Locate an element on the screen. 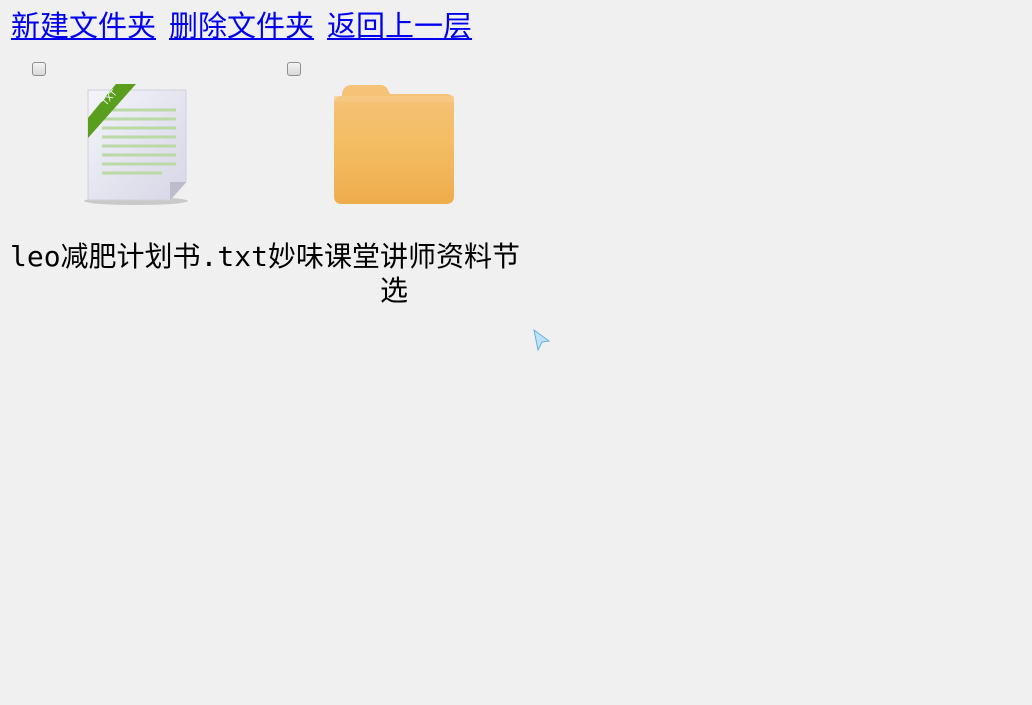 This screenshot has height=705, width=1032. file-tile-text: TXT leo减肥计划书.txt is located at coordinates (134, 190).